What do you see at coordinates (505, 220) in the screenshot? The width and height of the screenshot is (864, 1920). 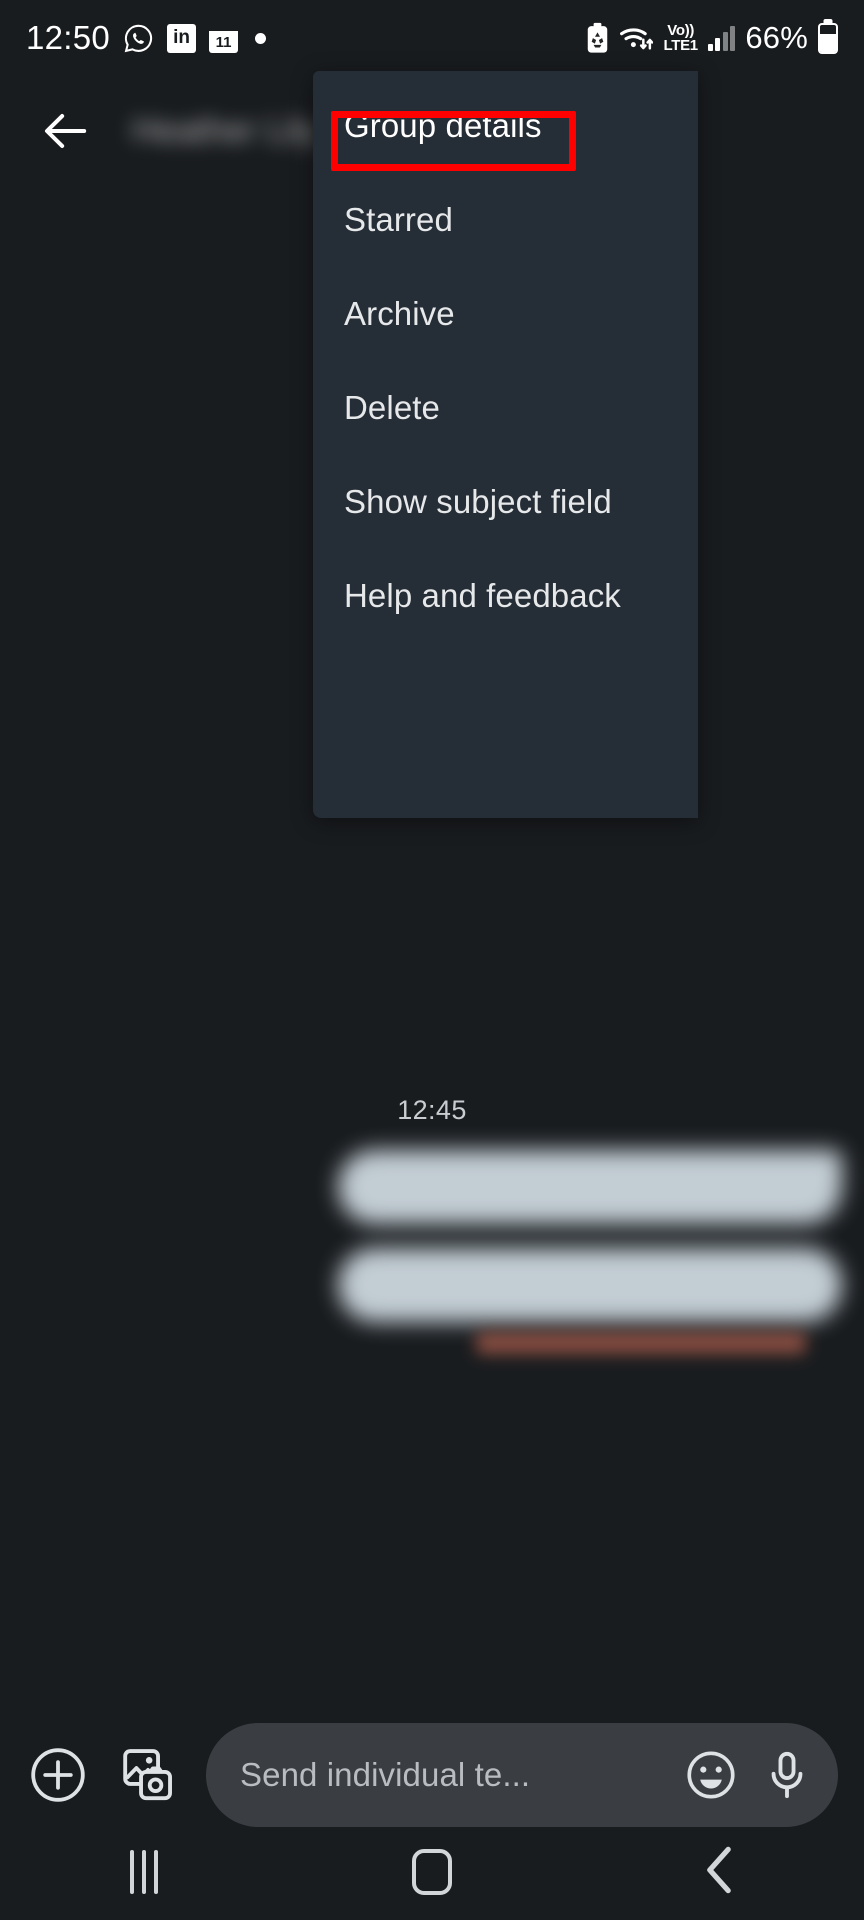 I see `menu-item-starred: Starred` at bounding box center [505, 220].